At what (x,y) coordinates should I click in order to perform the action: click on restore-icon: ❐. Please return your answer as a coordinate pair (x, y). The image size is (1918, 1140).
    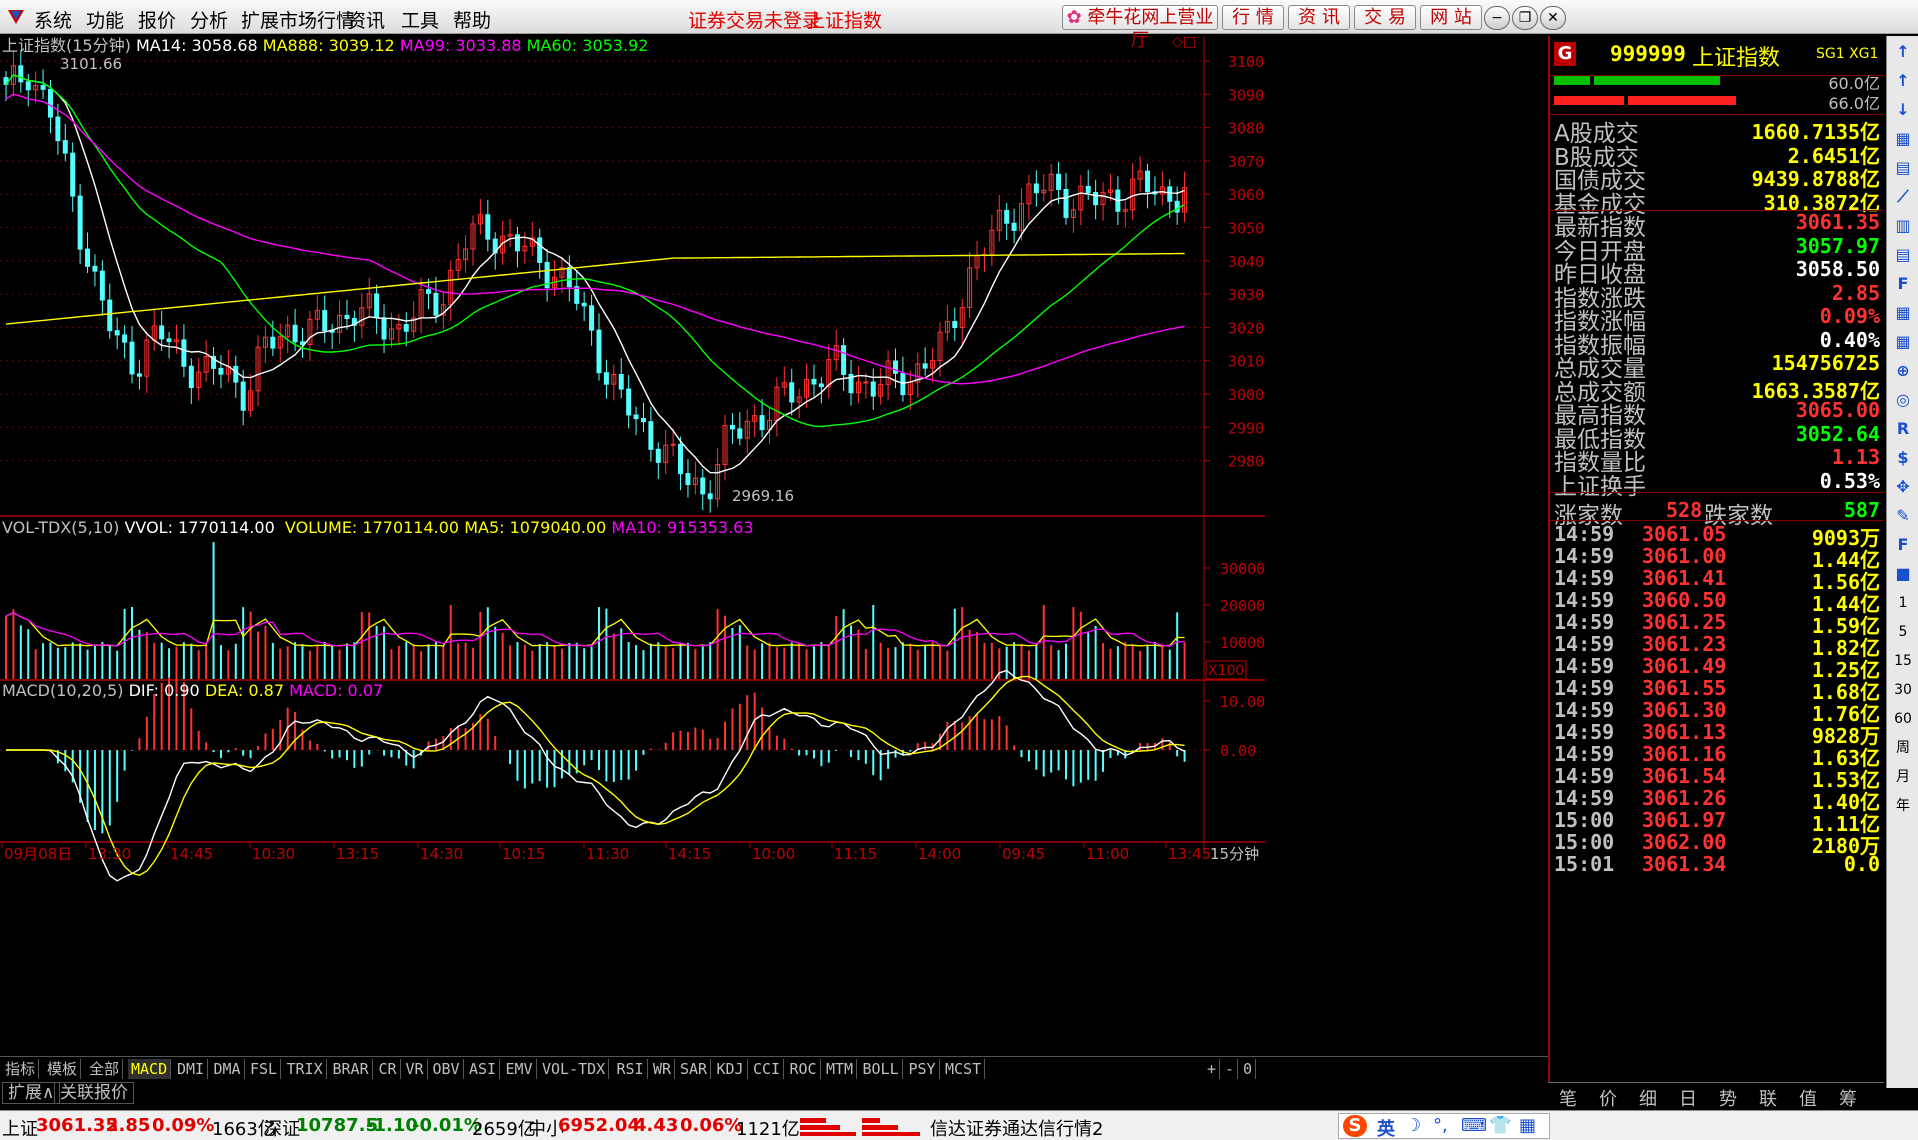
    Looking at the image, I should click on (1525, 18).